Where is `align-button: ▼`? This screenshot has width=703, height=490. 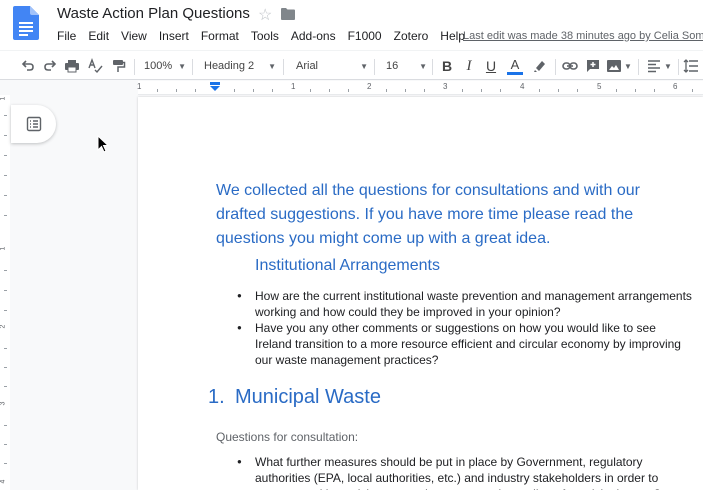
align-button: ▼ is located at coordinates (659, 66).